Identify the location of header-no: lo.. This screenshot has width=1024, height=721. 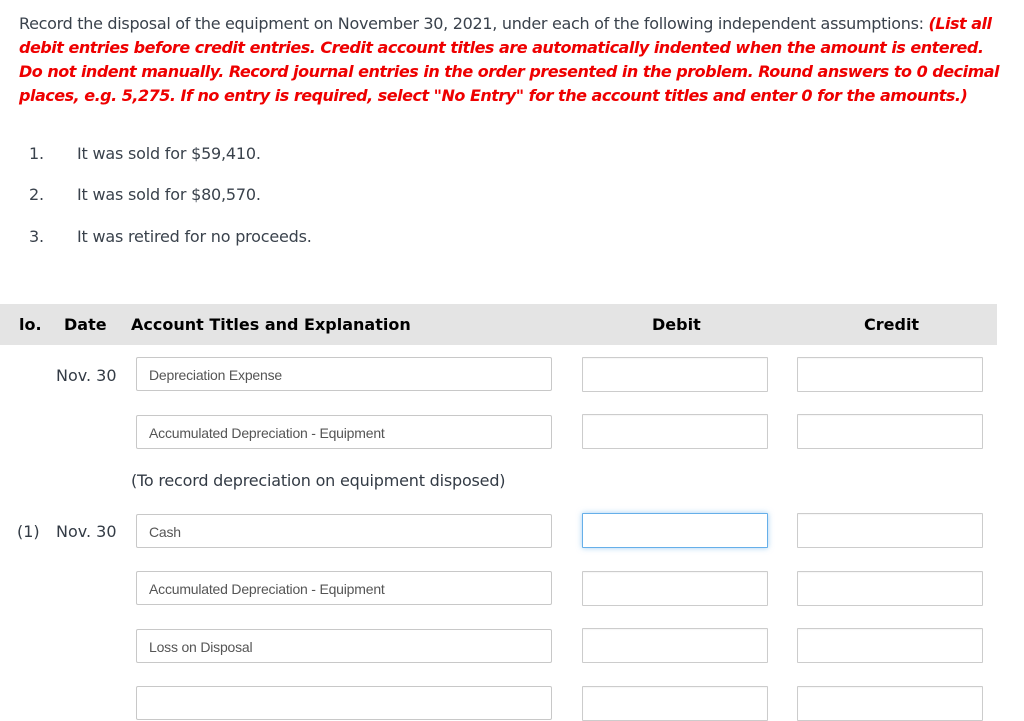
(30, 324).